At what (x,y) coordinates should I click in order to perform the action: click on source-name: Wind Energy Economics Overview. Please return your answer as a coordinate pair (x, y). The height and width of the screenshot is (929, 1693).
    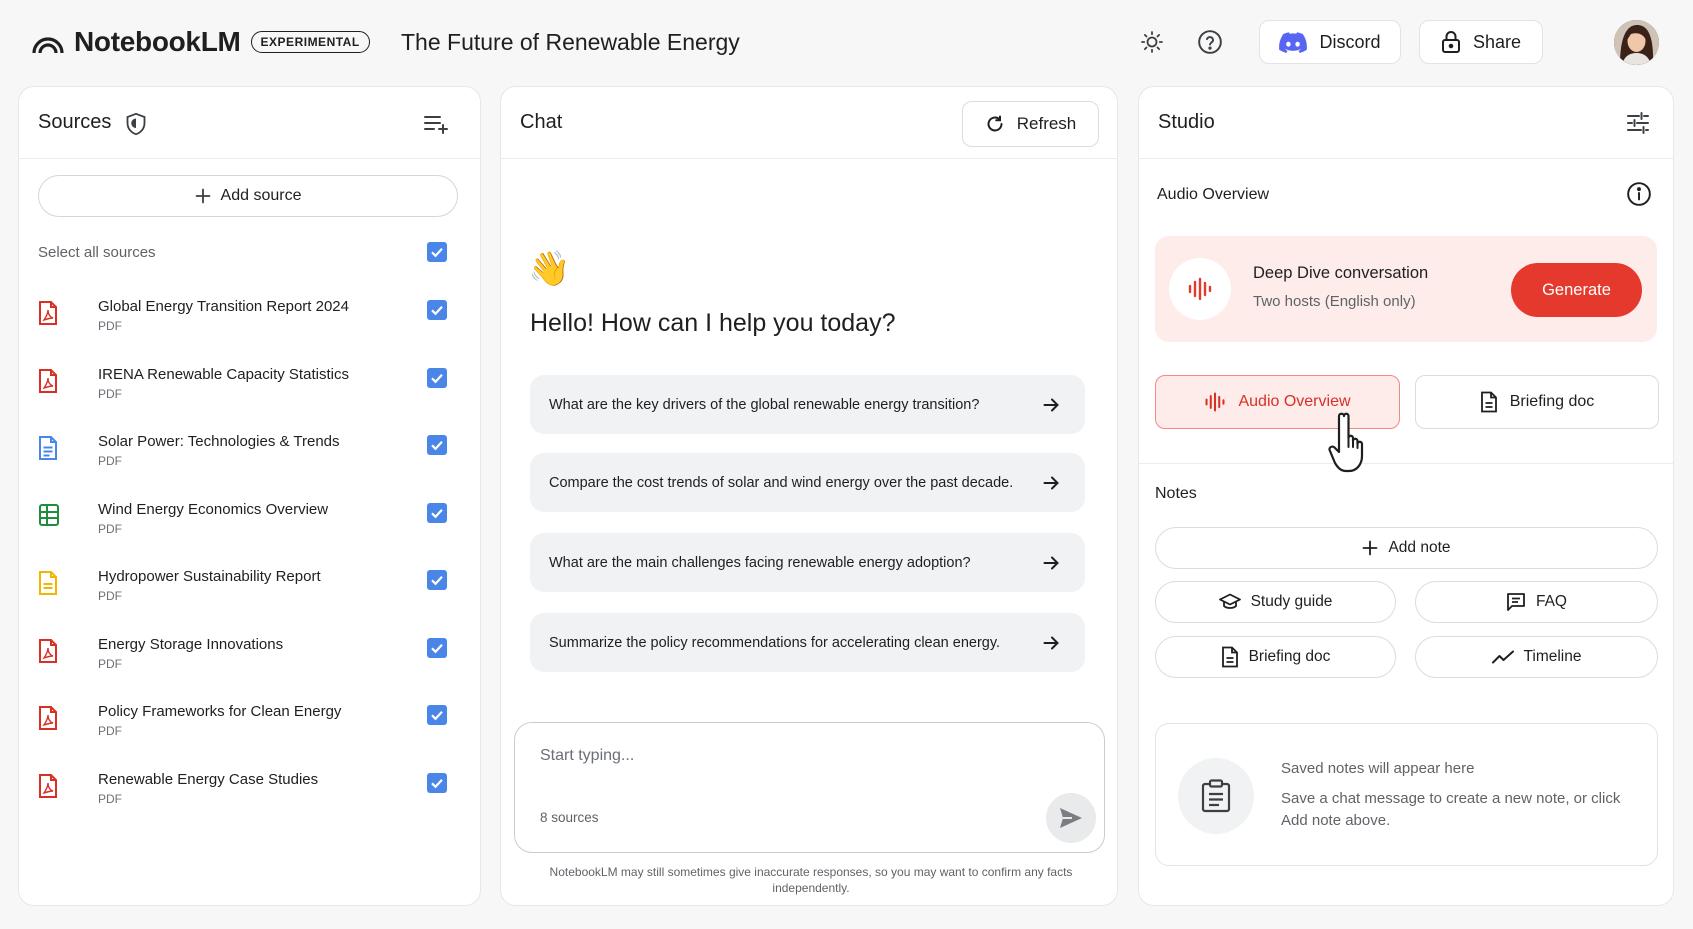
    Looking at the image, I should click on (213, 509).